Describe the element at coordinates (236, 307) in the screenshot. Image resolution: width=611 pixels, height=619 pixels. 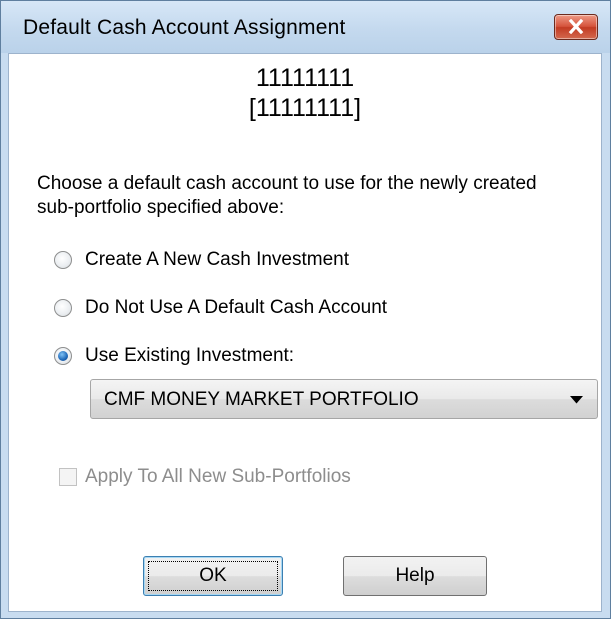
I see `radio-label: Do Not Use A Default Cash Account` at that location.